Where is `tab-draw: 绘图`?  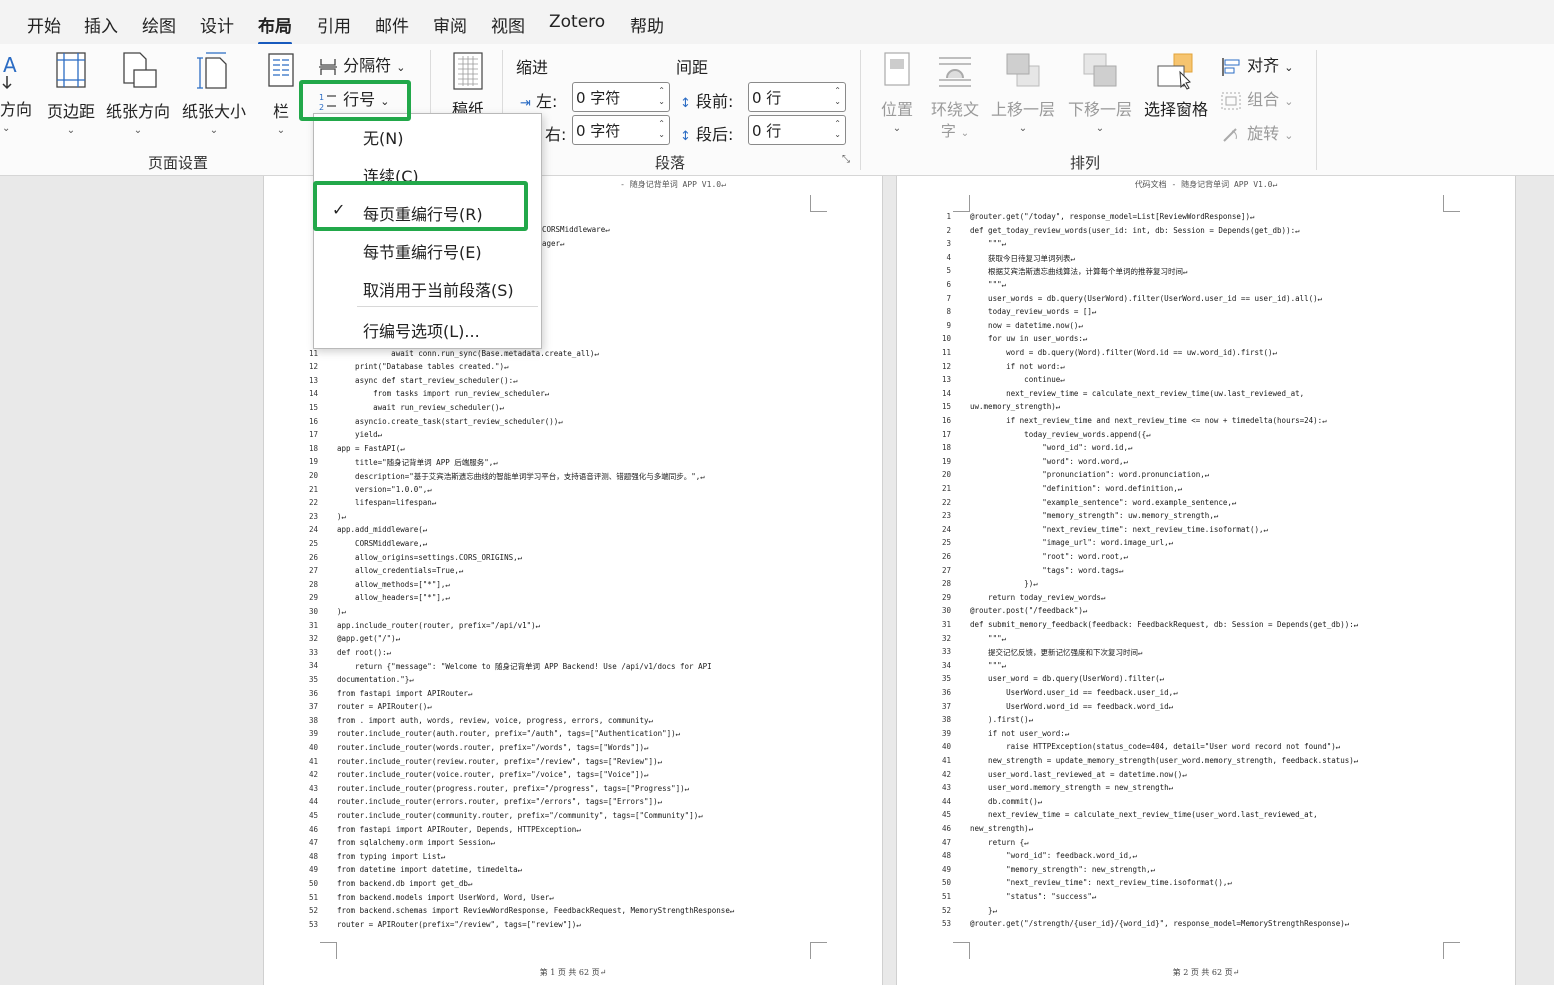 tab-draw: 绘图 is located at coordinates (159, 24).